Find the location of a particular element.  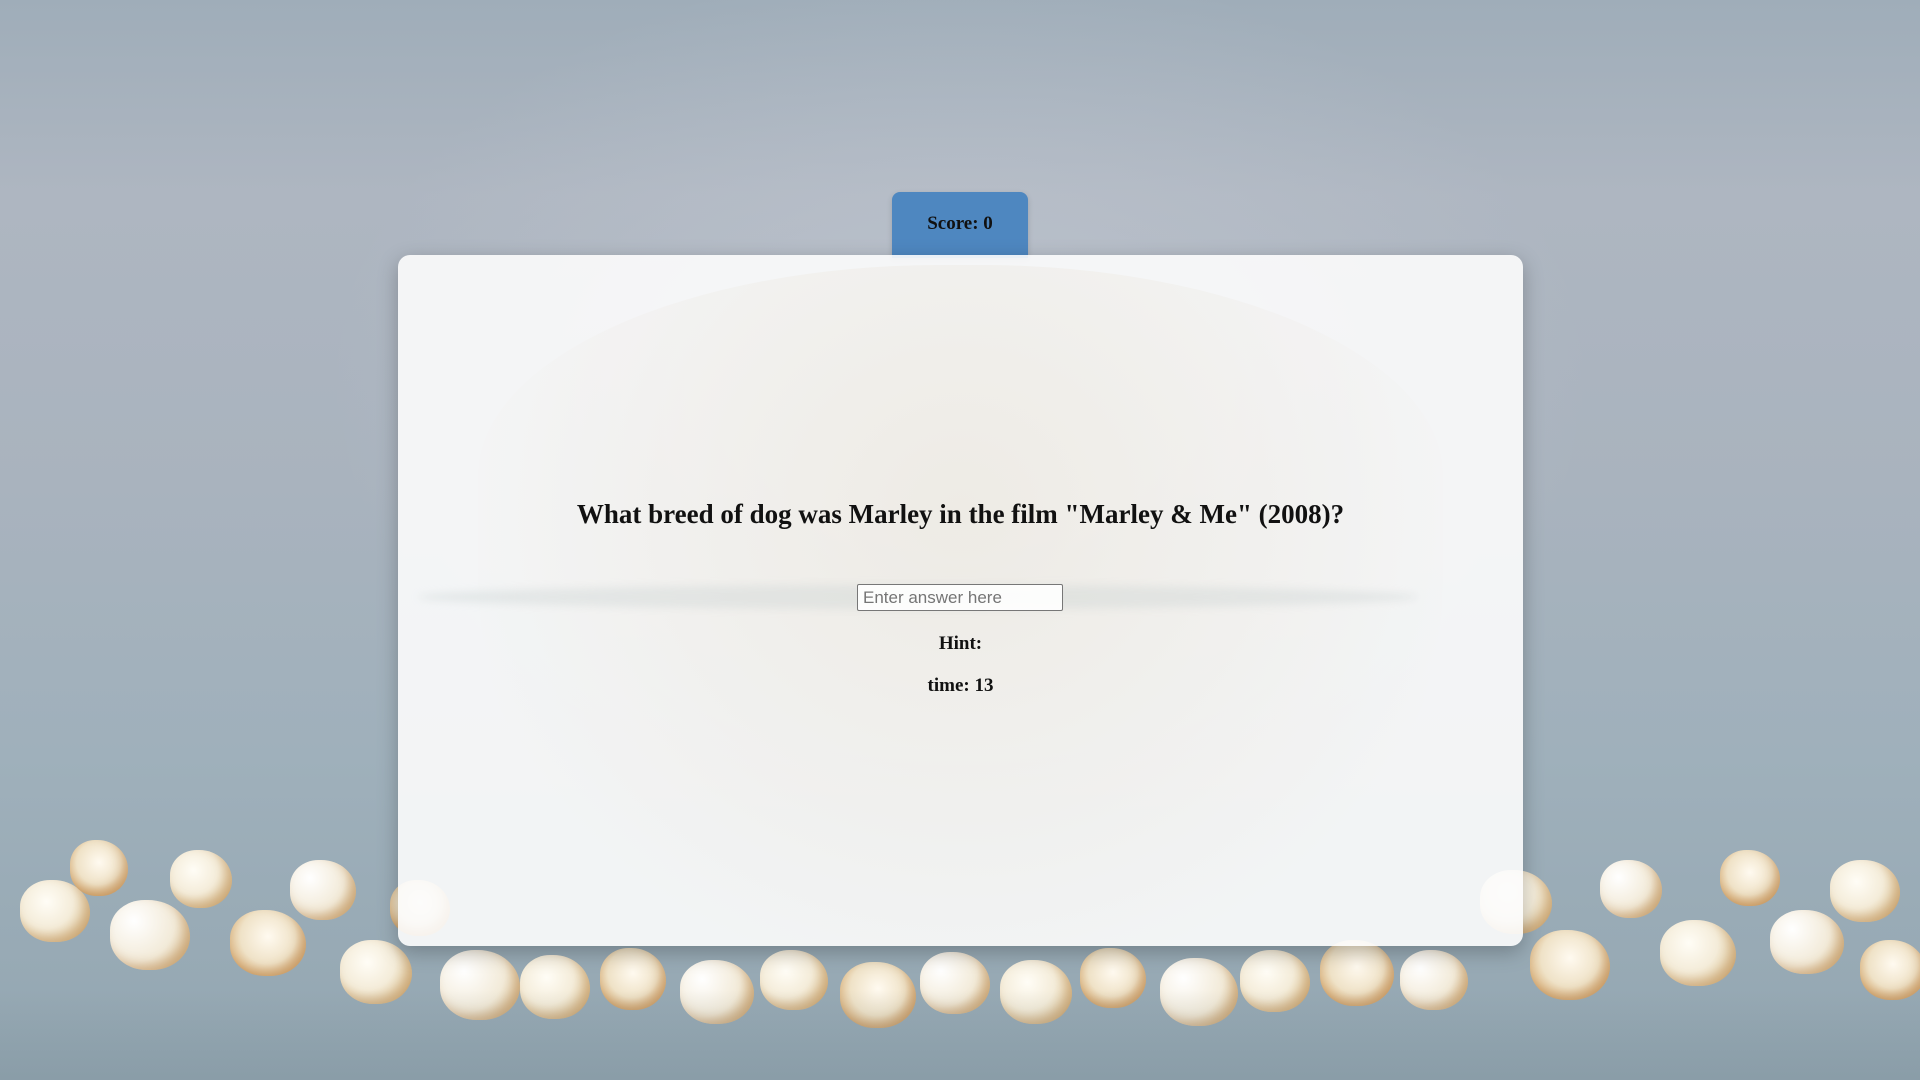

score-label: Score: is located at coordinates (953, 223).